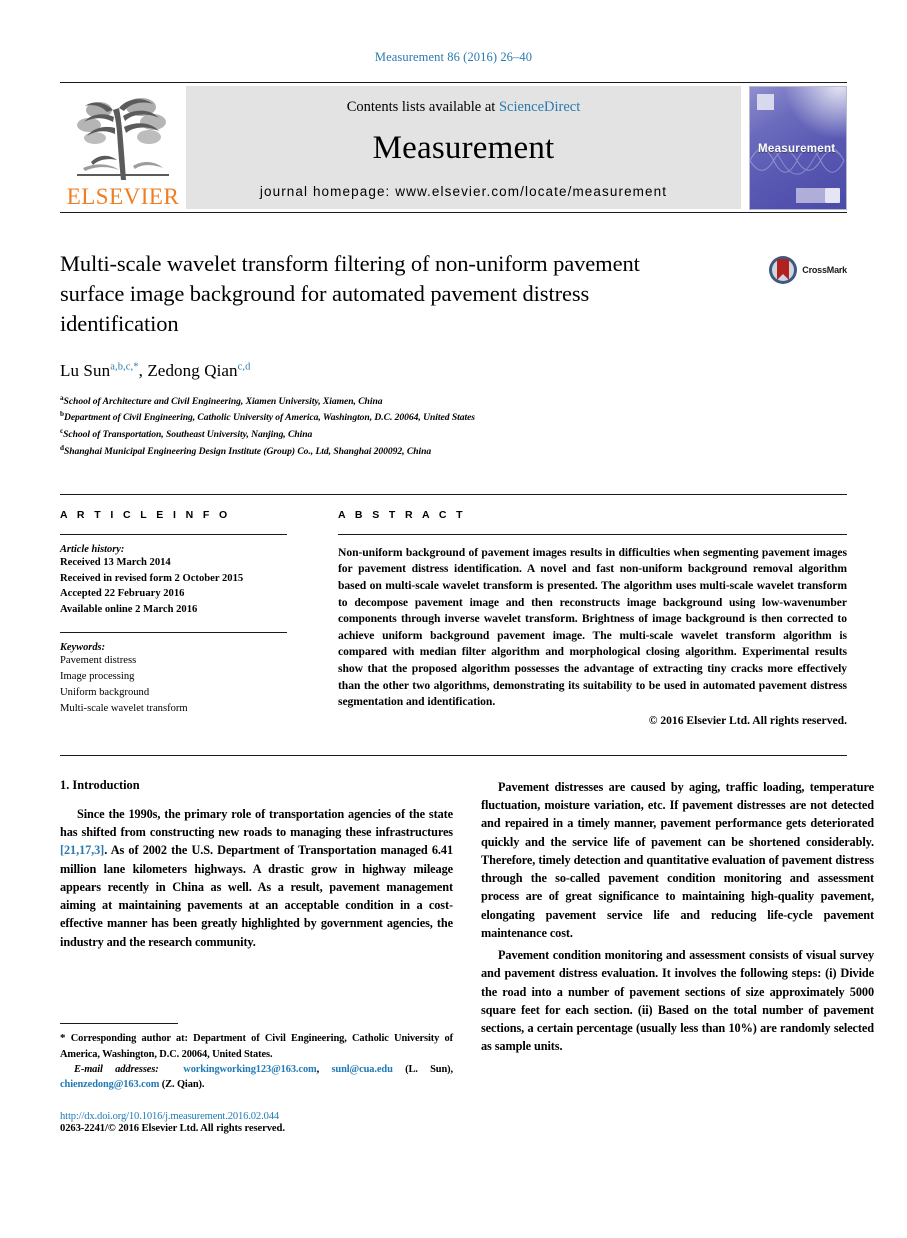 This screenshot has width=907, height=1238. I want to click on crossmark-label: CrossMark, so click(824, 270).